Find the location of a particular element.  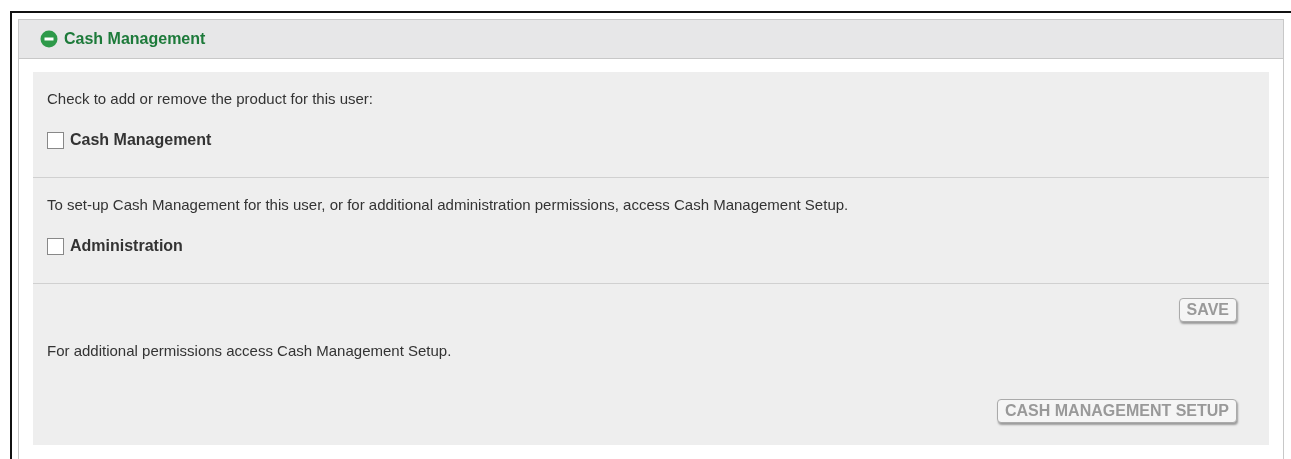

panel-title: Cash Management is located at coordinates (135, 39).